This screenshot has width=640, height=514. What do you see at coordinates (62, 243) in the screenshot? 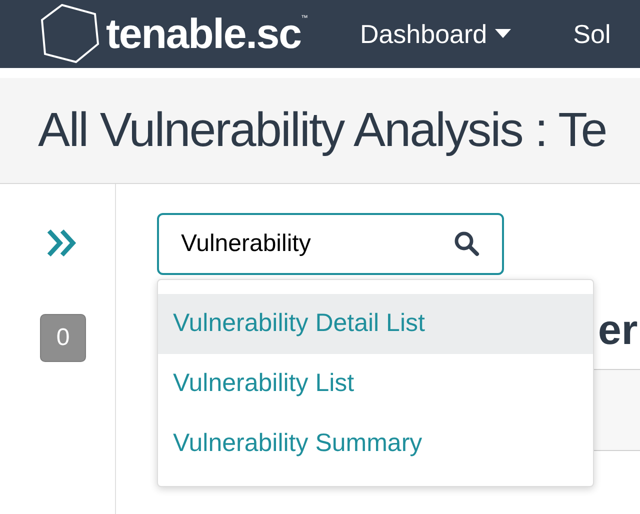
I see `expand-chevrons-icon` at bounding box center [62, 243].